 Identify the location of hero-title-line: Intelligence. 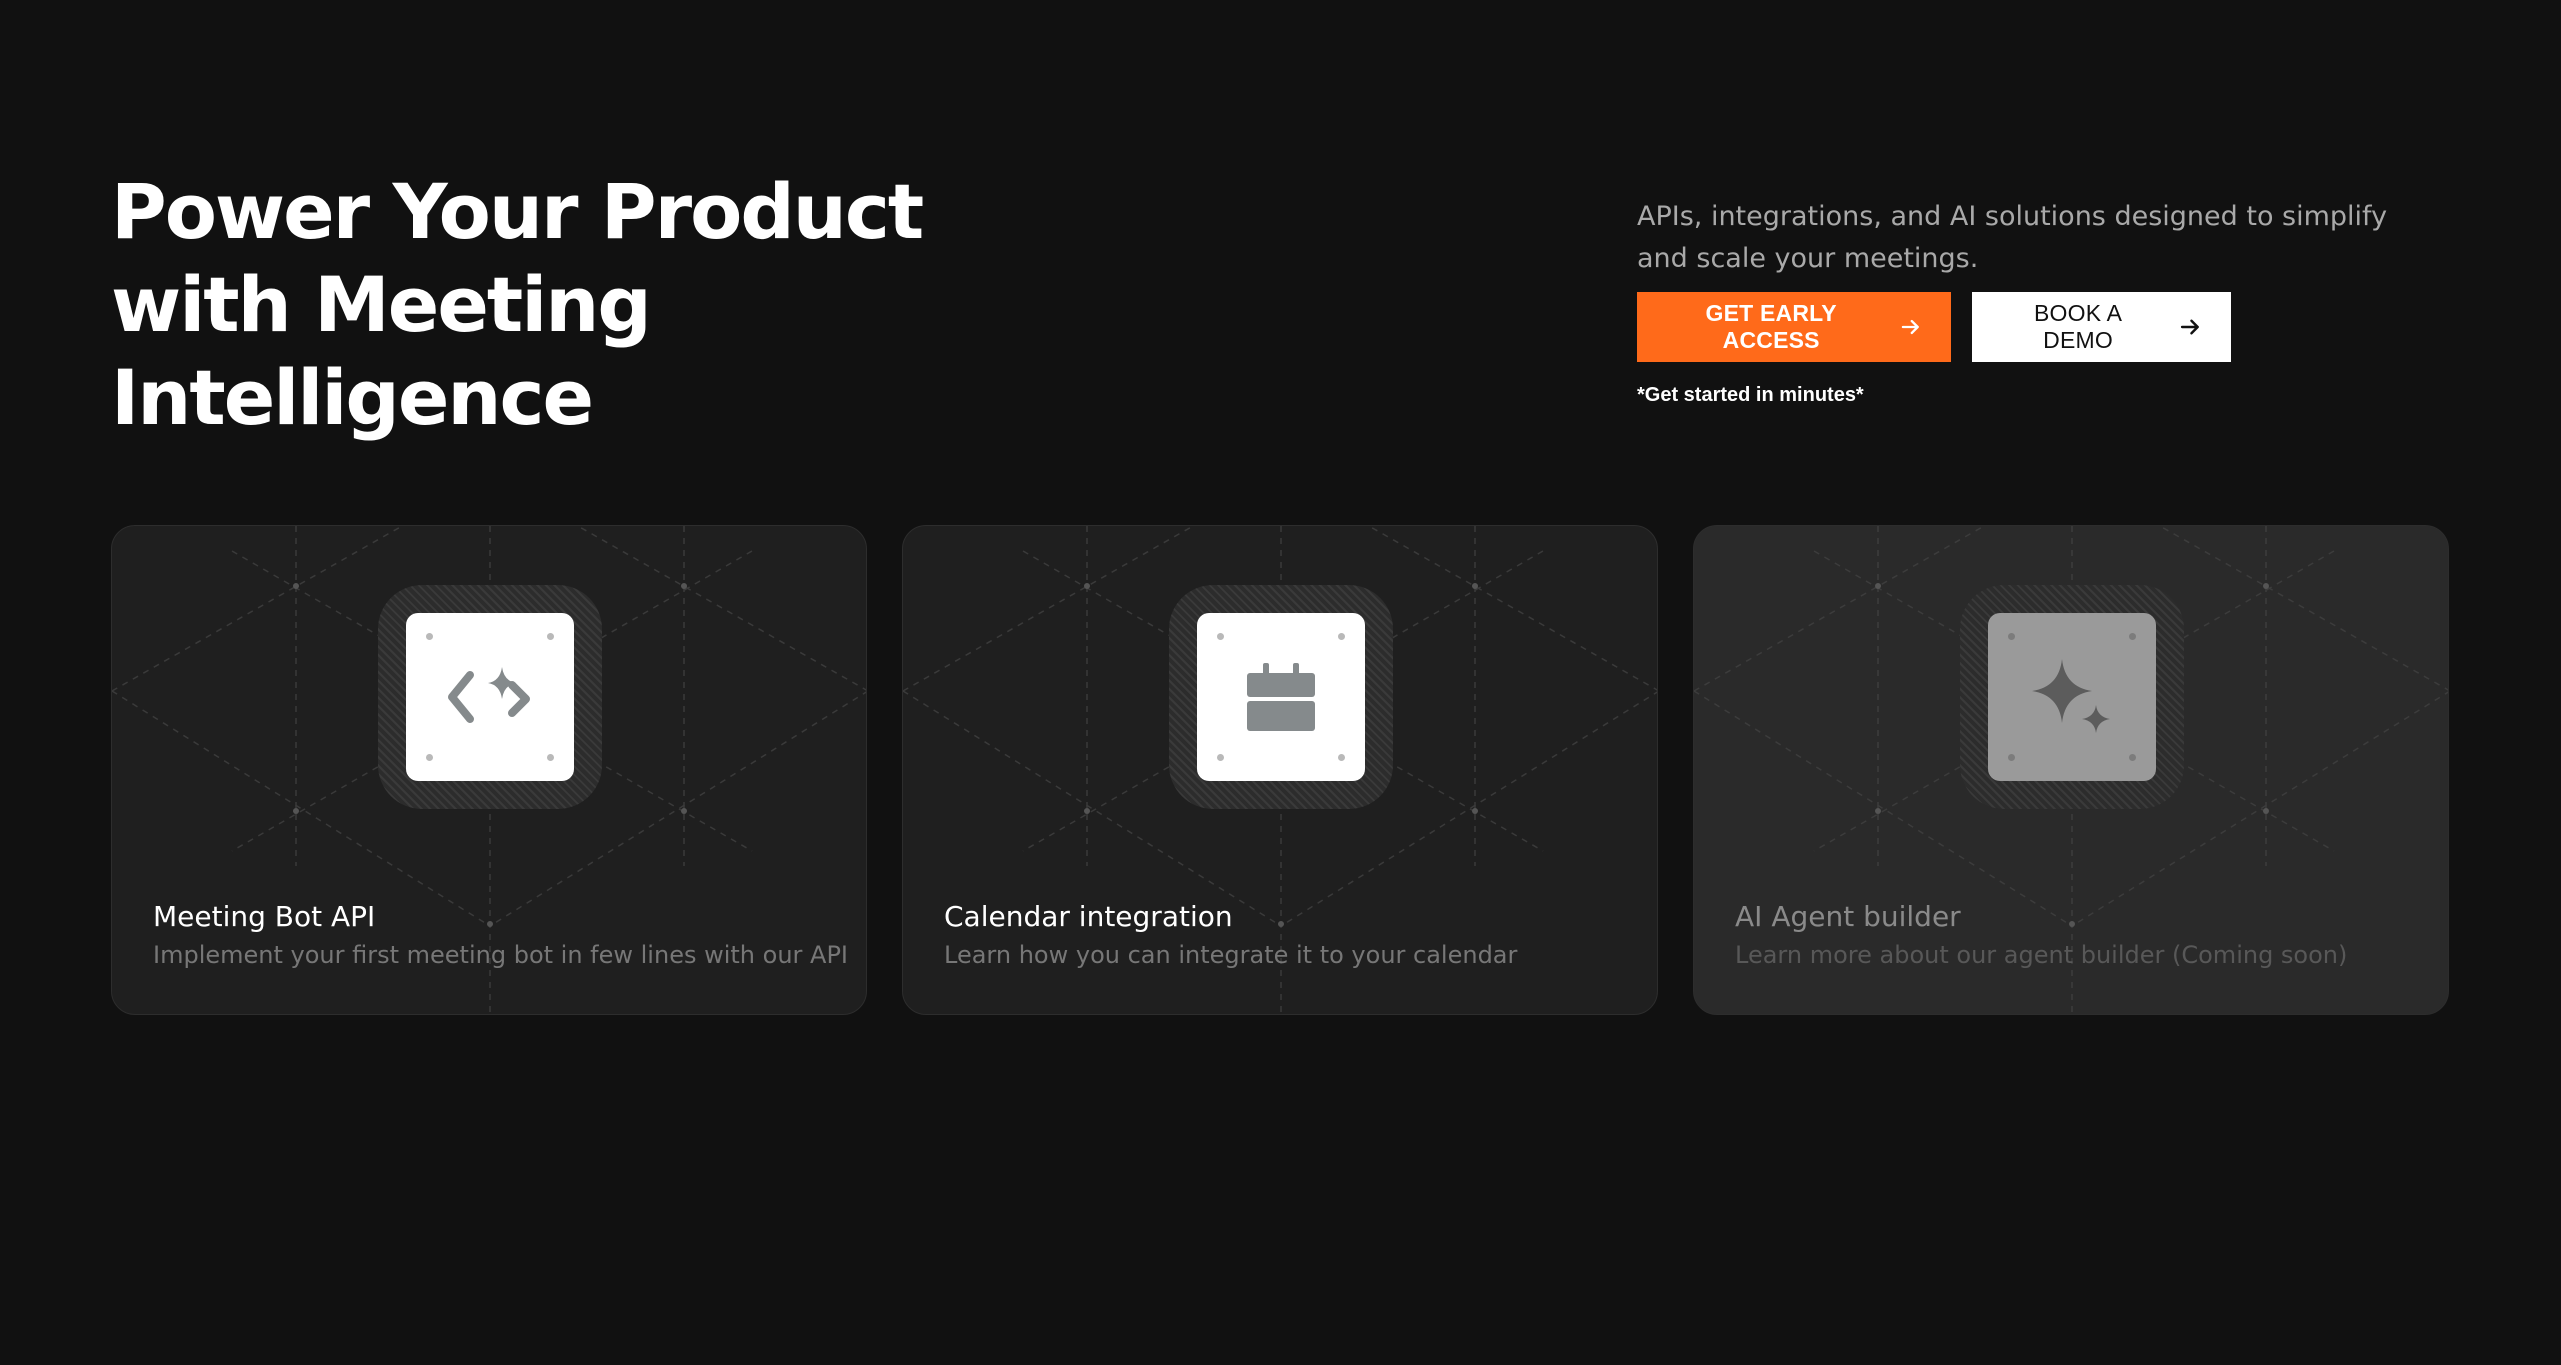
(352, 397).